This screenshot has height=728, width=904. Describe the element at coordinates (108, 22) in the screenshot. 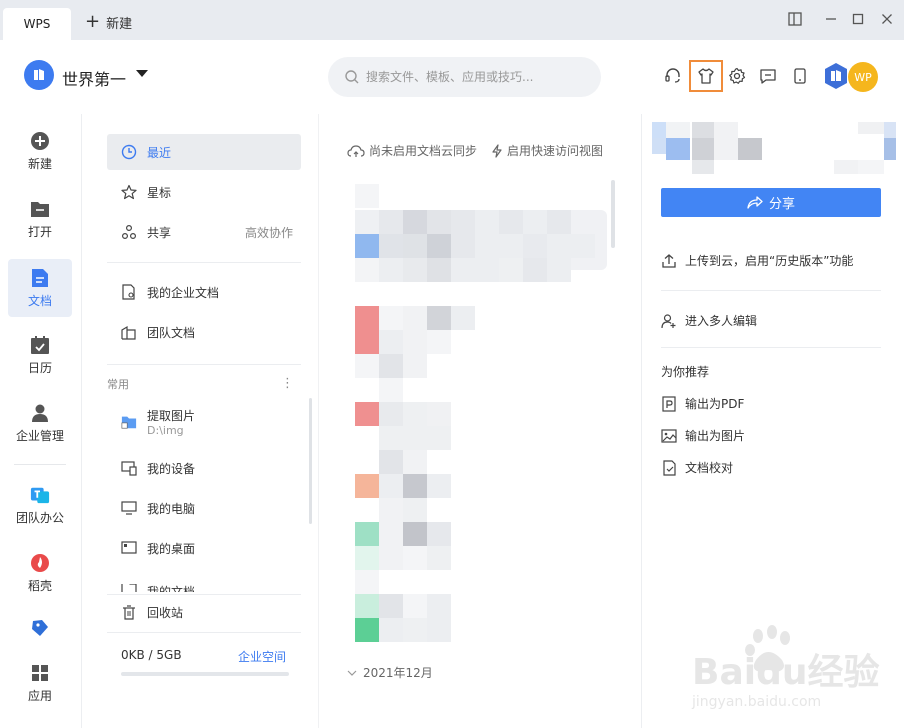

I see `new-tab-button: + 新建` at that location.